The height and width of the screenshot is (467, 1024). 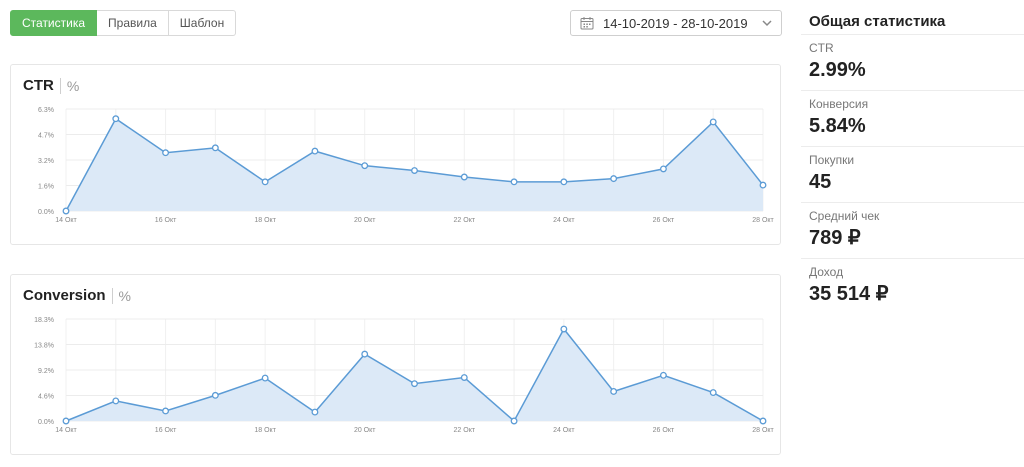 What do you see at coordinates (826, 272) in the screenshot?
I see `stat-label: Доход` at bounding box center [826, 272].